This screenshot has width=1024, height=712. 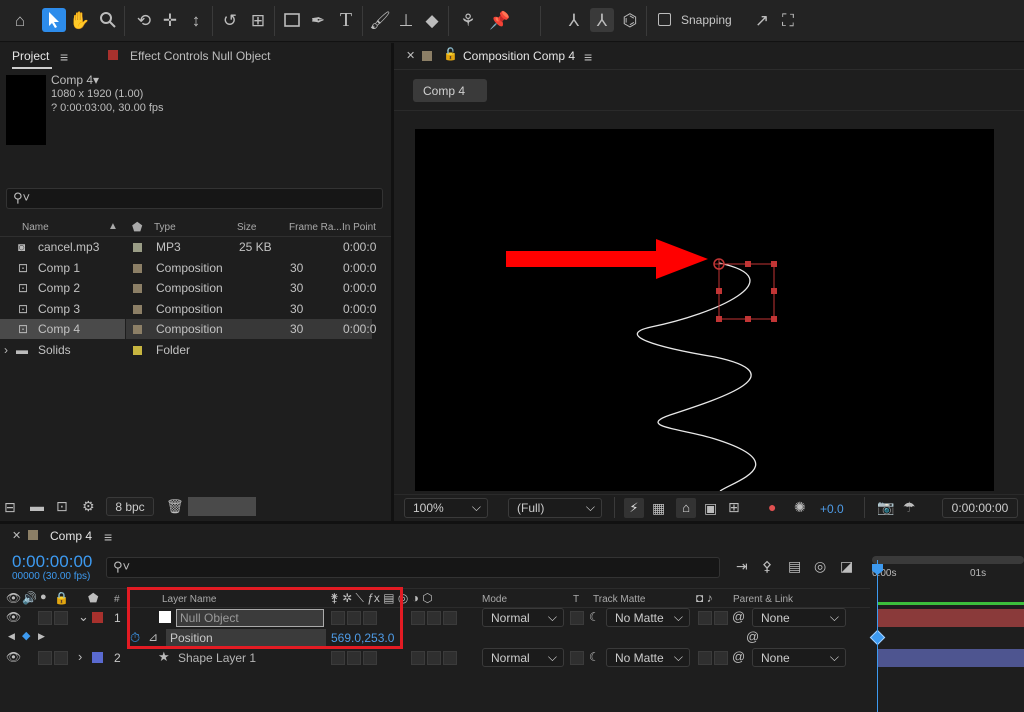 What do you see at coordinates (634, 508) in the screenshot?
I see `fast-previews-icon: ⚡` at bounding box center [634, 508].